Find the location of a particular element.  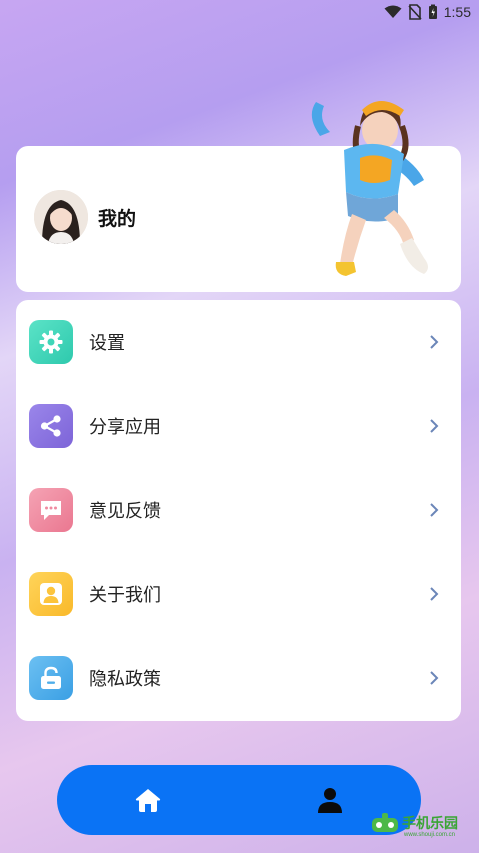

profile-name: 我的 is located at coordinates (117, 219).